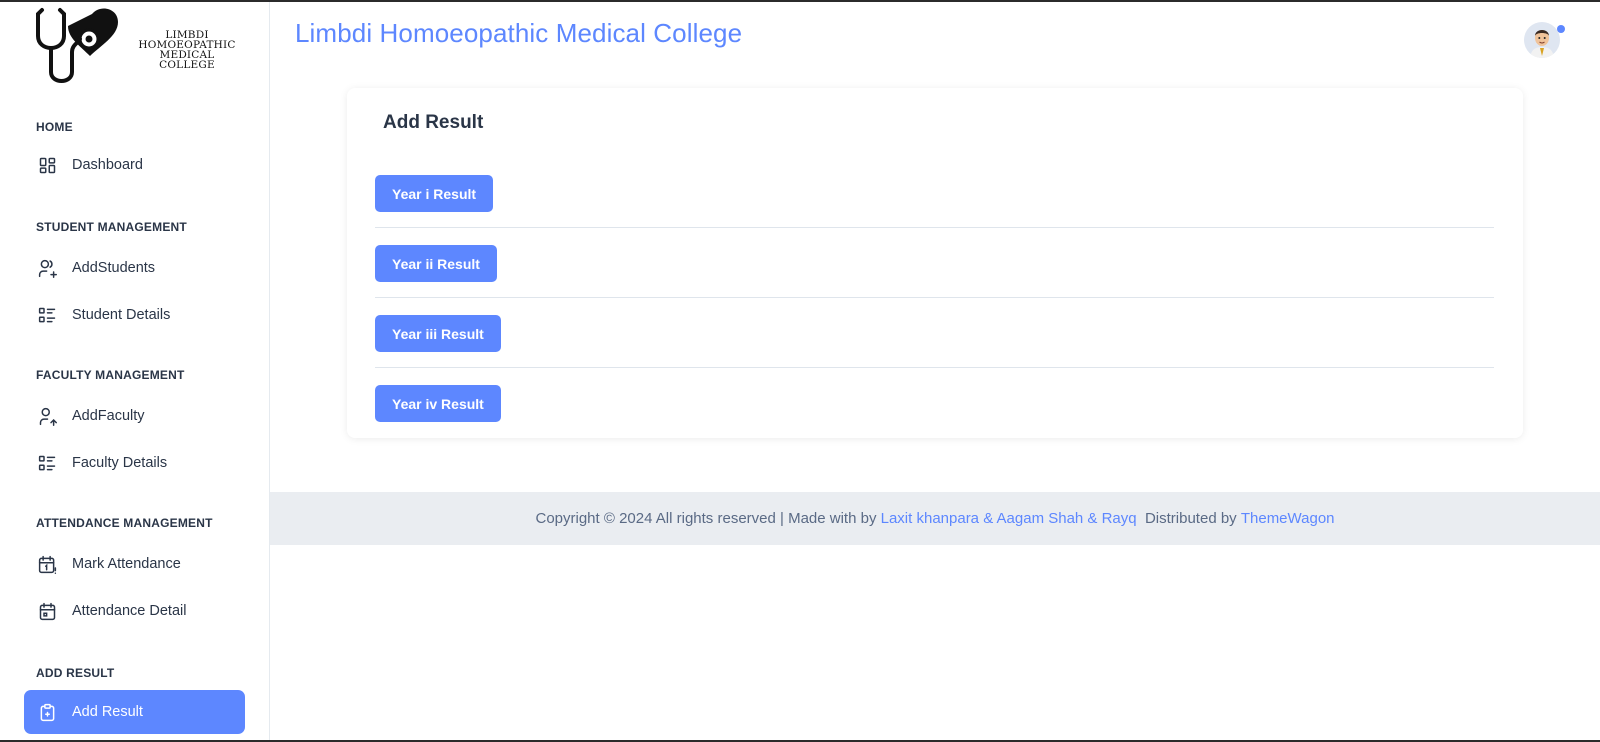  I want to click on college-logo: LIMBDI HOMOEOPATHIC MEDICAL COLLEGE, so click(139, 44).